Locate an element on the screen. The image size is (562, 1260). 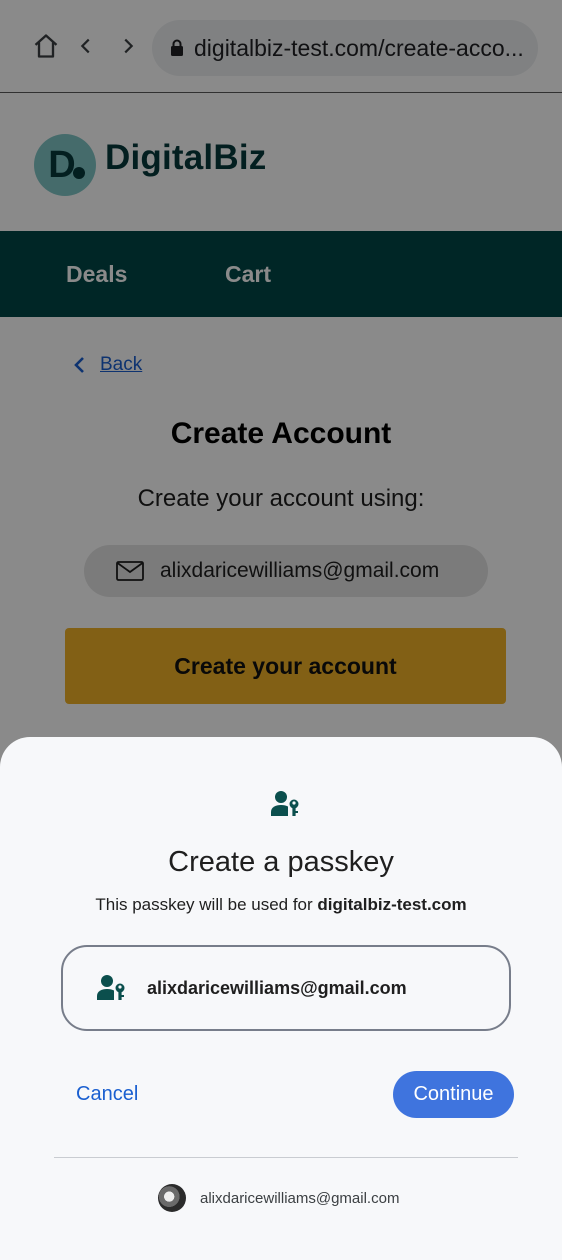
sheet-description-prefix: This passkey will be used for is located at coordinates (206, 904).